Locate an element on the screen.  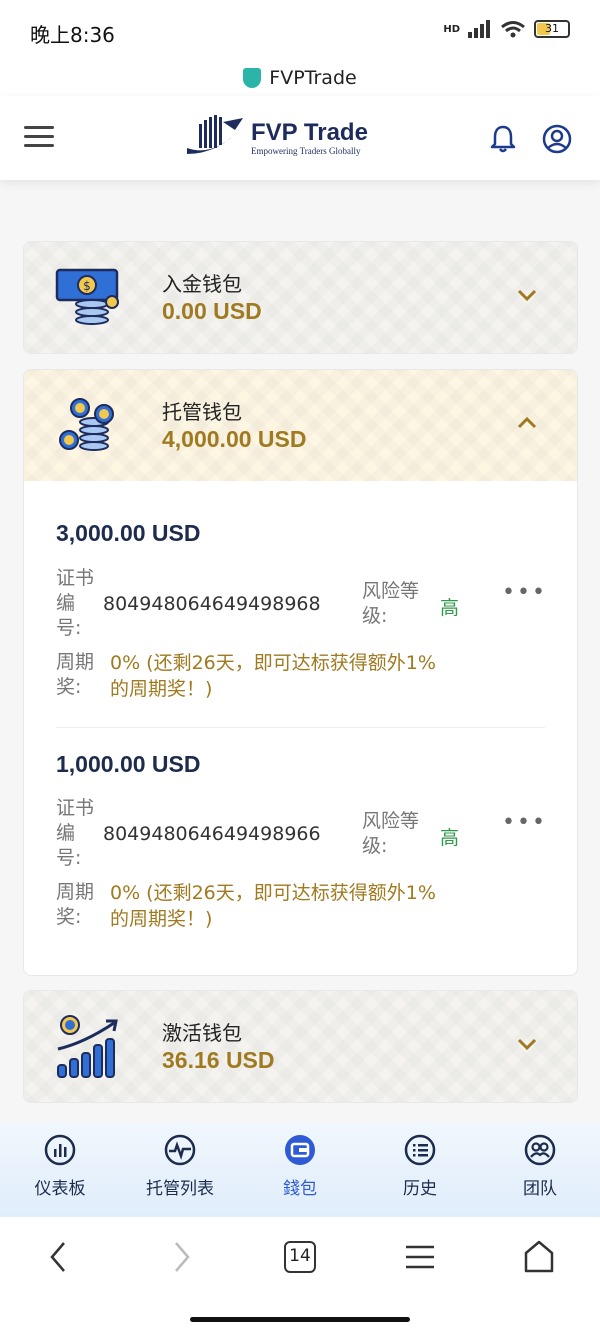
brand-logo: FVP Trade Empowering Traders Globally is located at coordinates (276, 138).